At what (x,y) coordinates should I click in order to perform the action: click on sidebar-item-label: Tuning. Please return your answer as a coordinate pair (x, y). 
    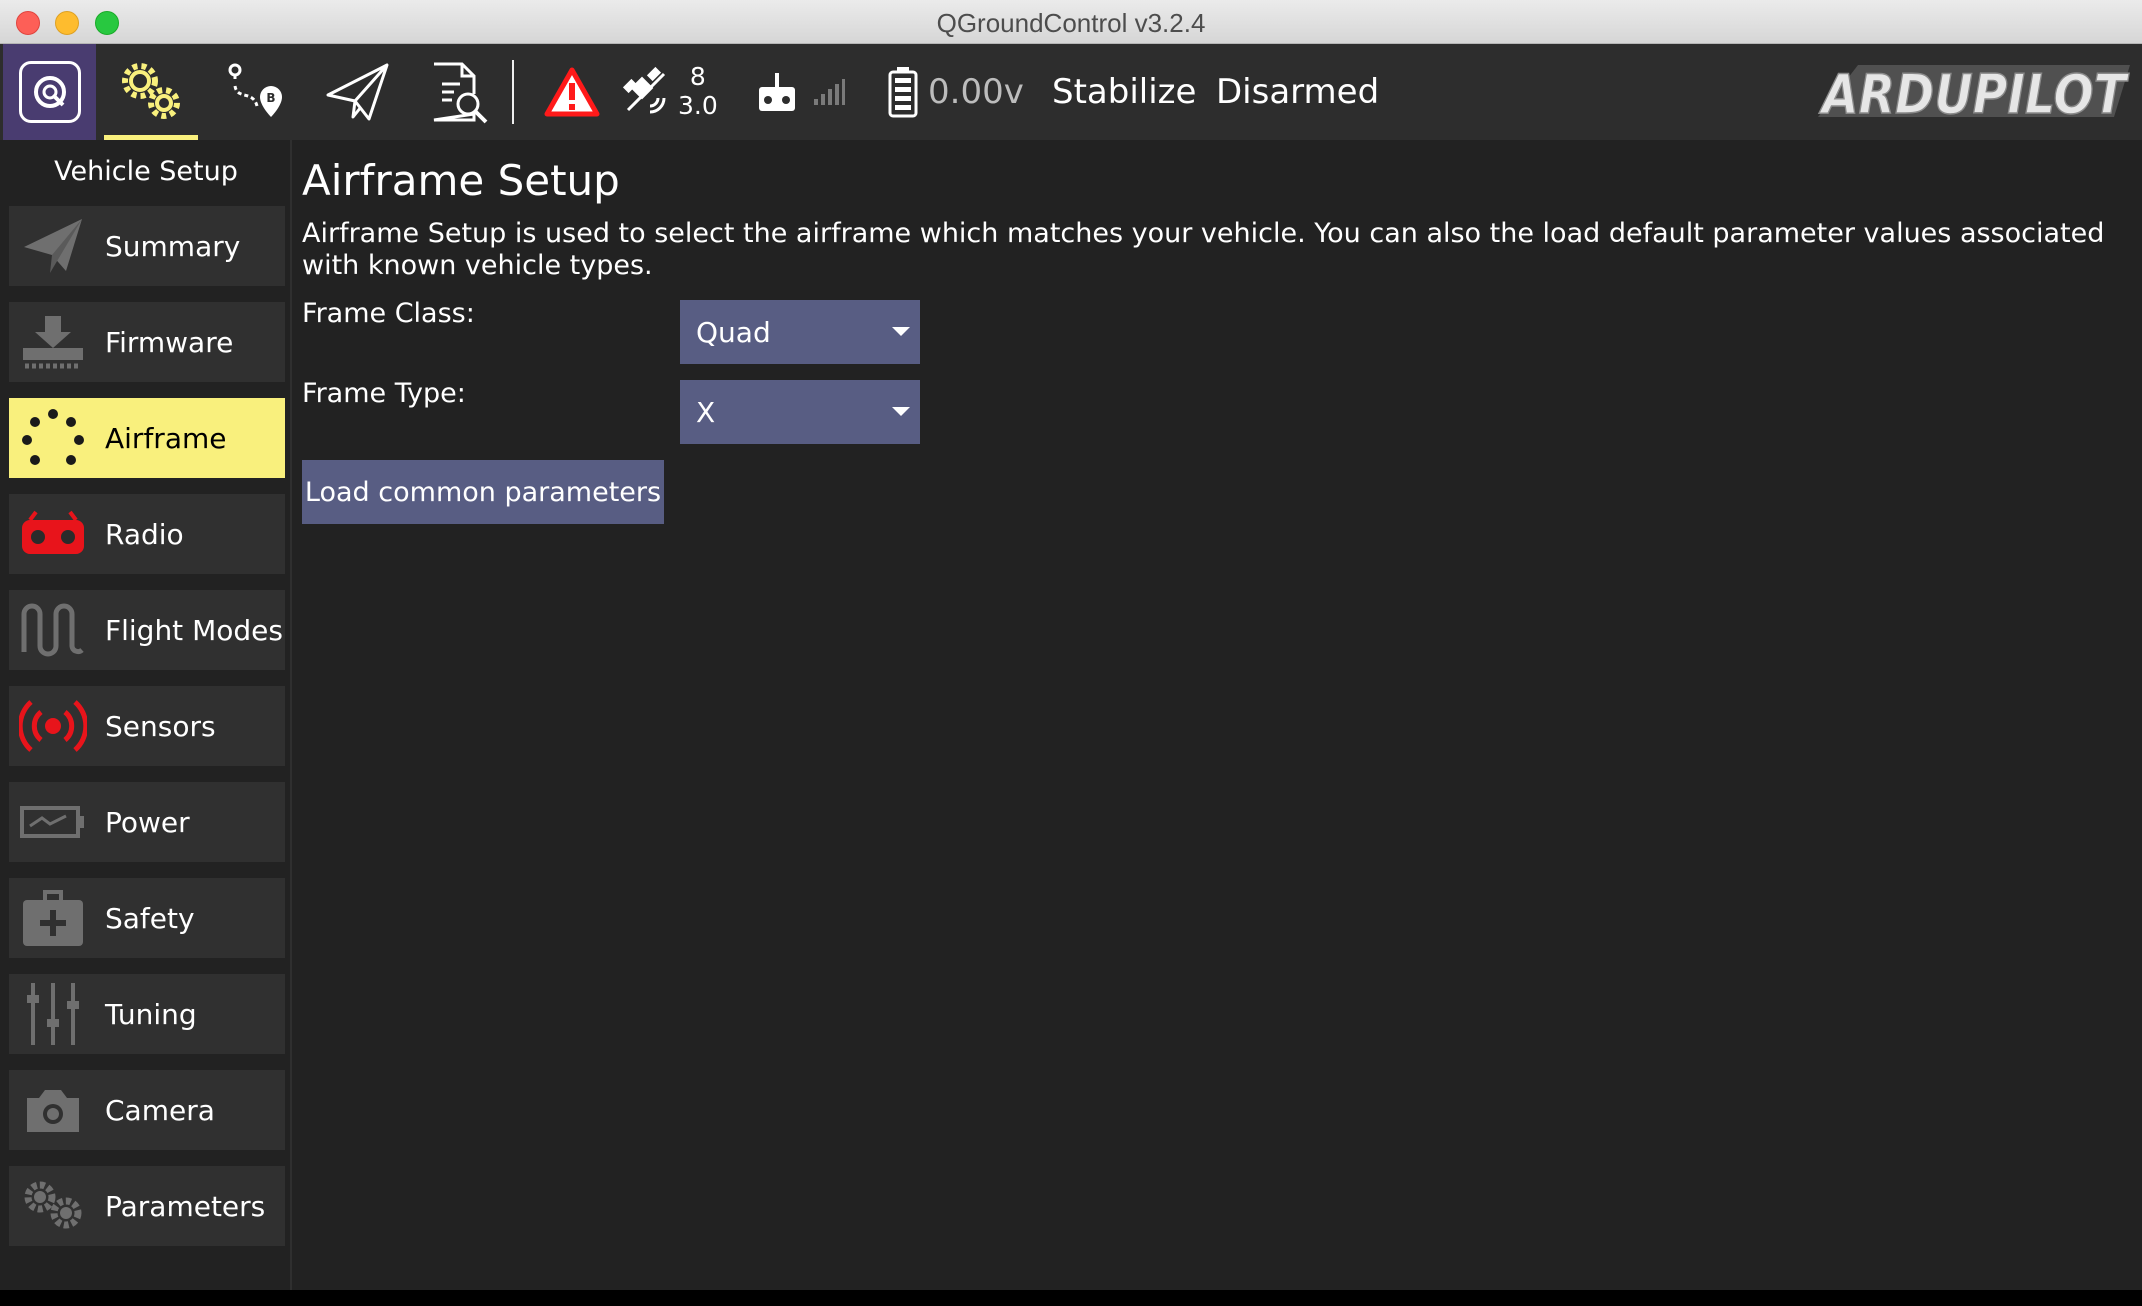
    Looking at the image, I should click on (151, 1014).